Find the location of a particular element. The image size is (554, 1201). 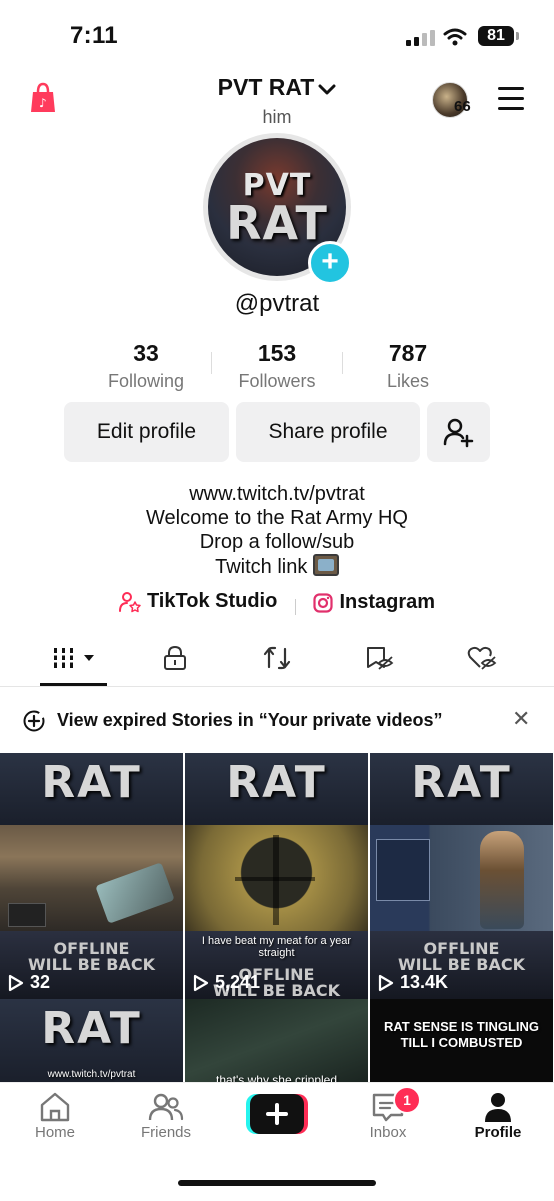

wifi-icon is located at coordinates (455, 37).